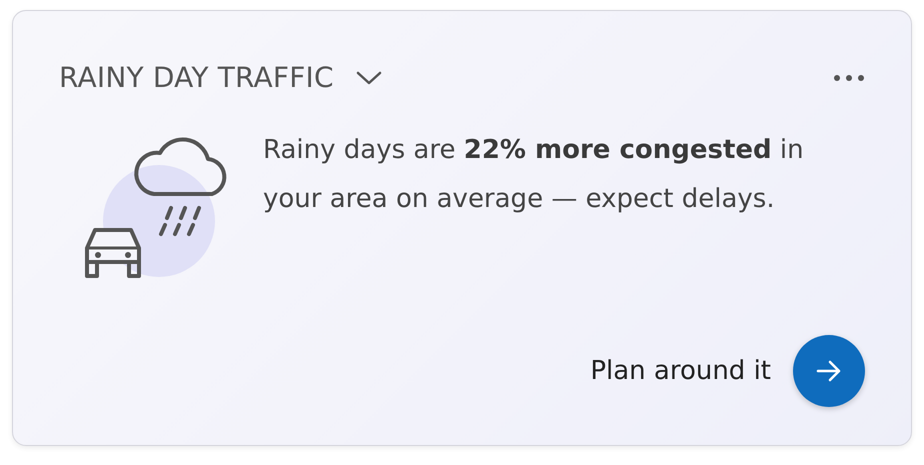  Describe the element at coordinates (534, 175) in the screenshot. I see `congestion-message: Rainy days are 22% more congested in your area on average — expect delays.` at that location.